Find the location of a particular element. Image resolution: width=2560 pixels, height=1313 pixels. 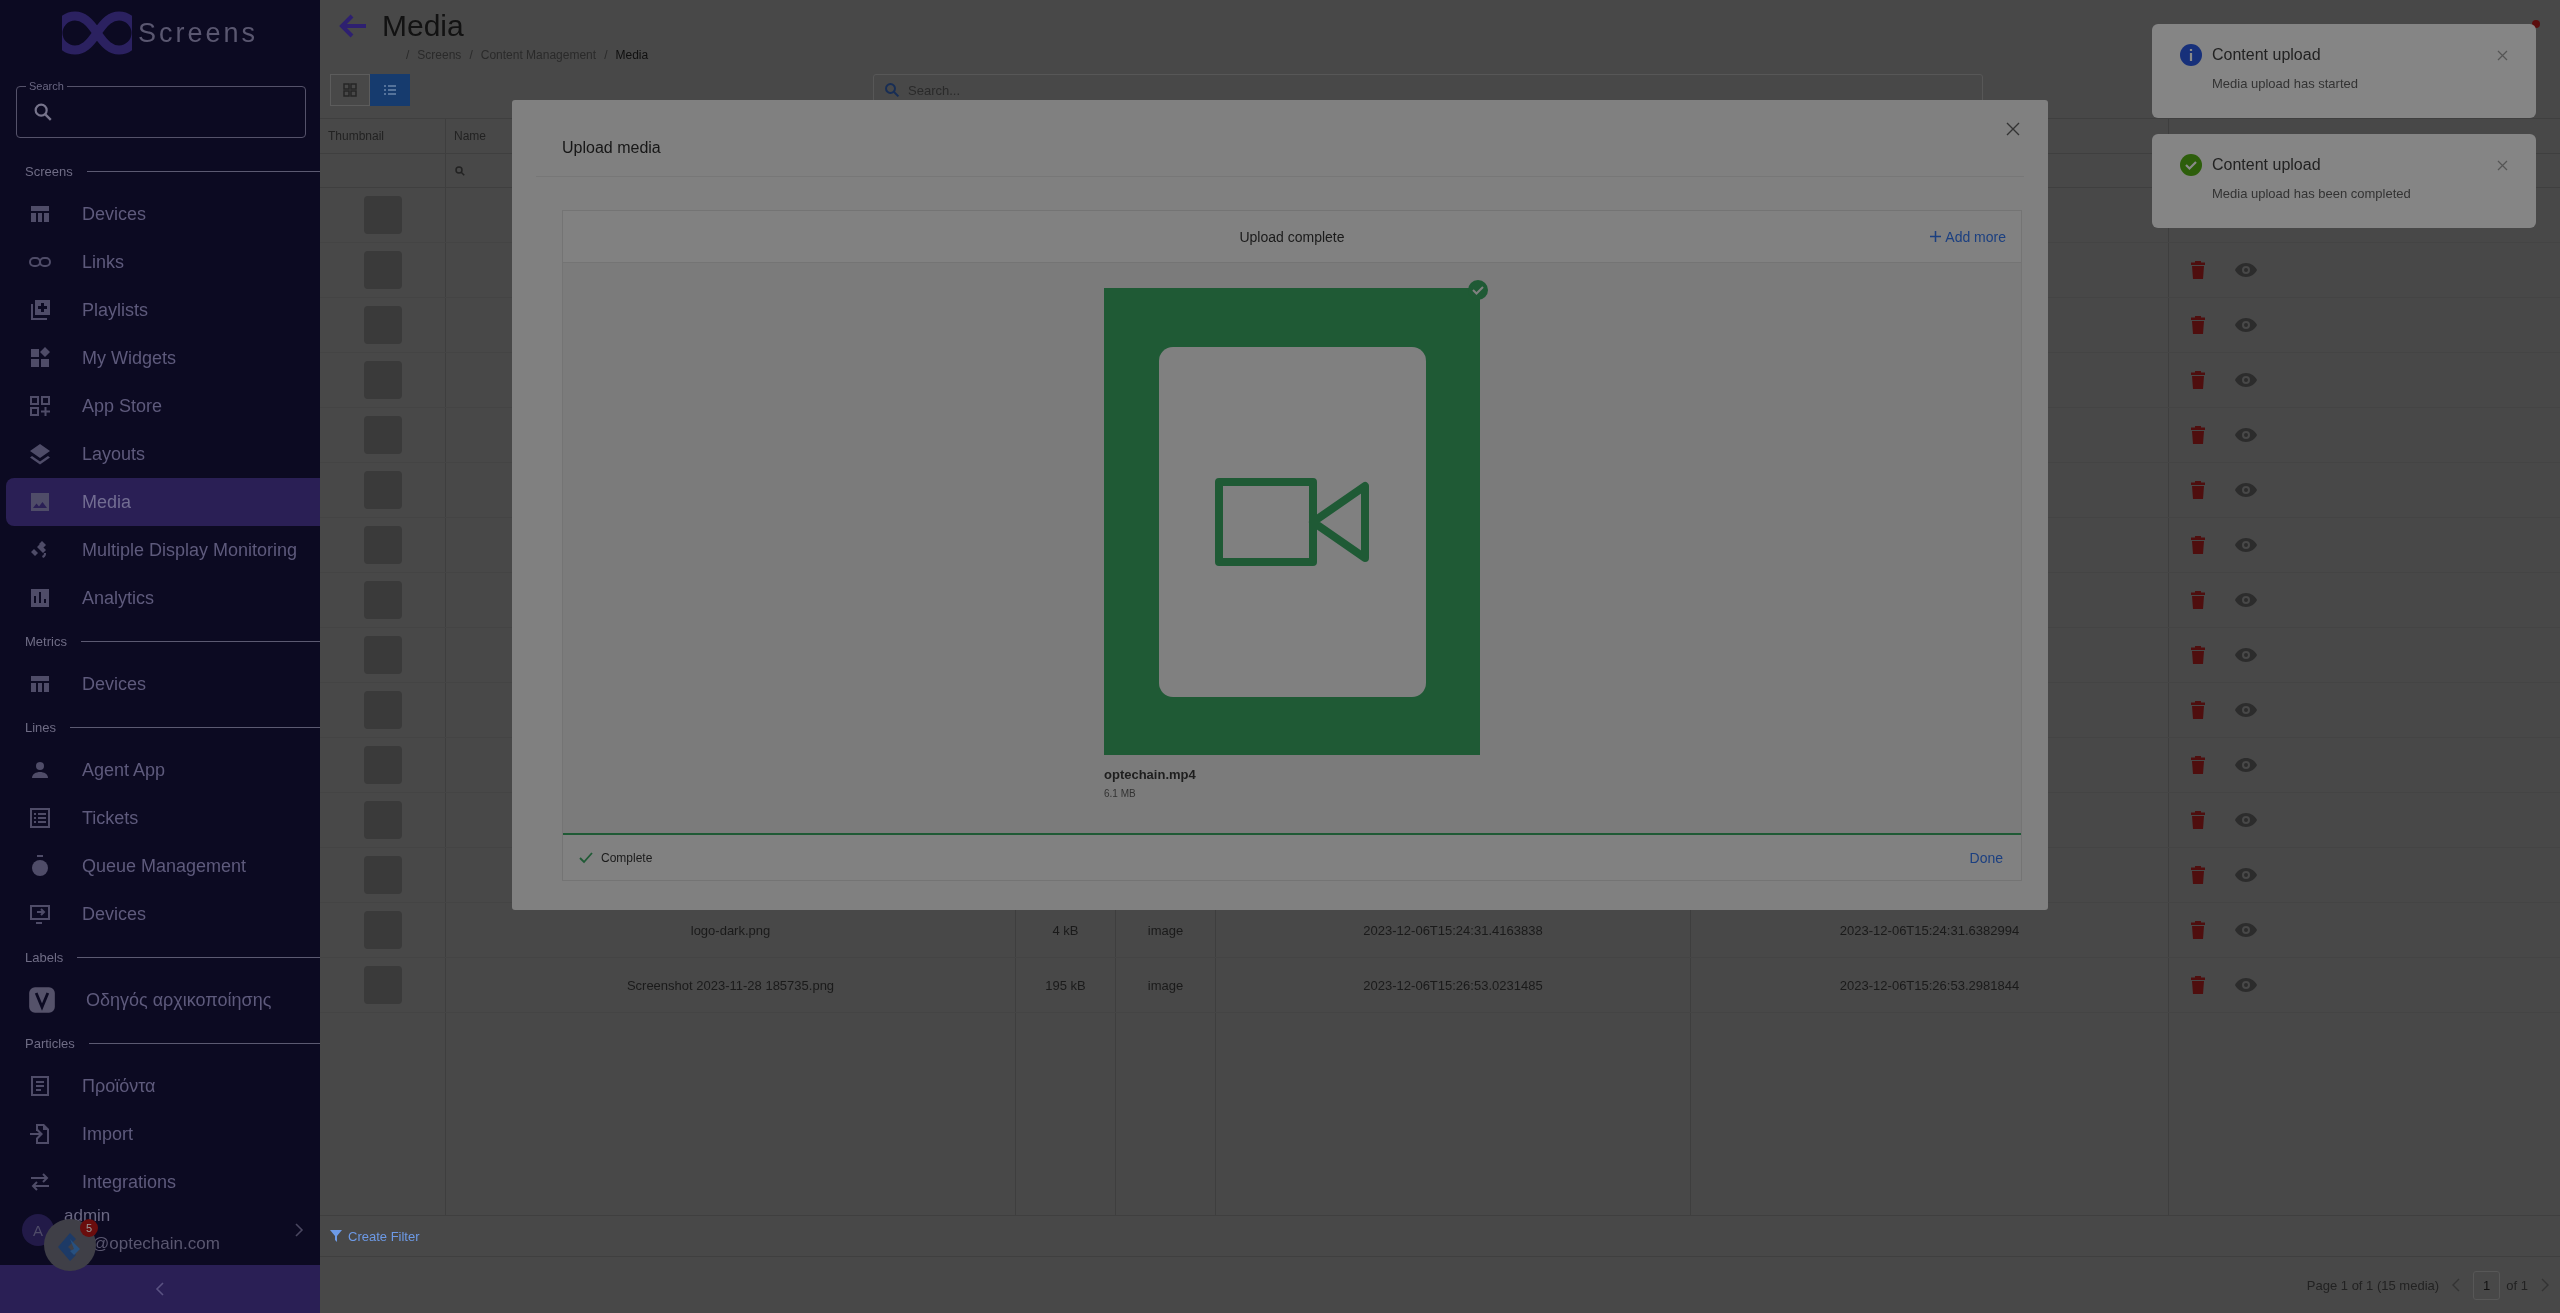

infinity-logo-icon is located at coordinates (96, 33).